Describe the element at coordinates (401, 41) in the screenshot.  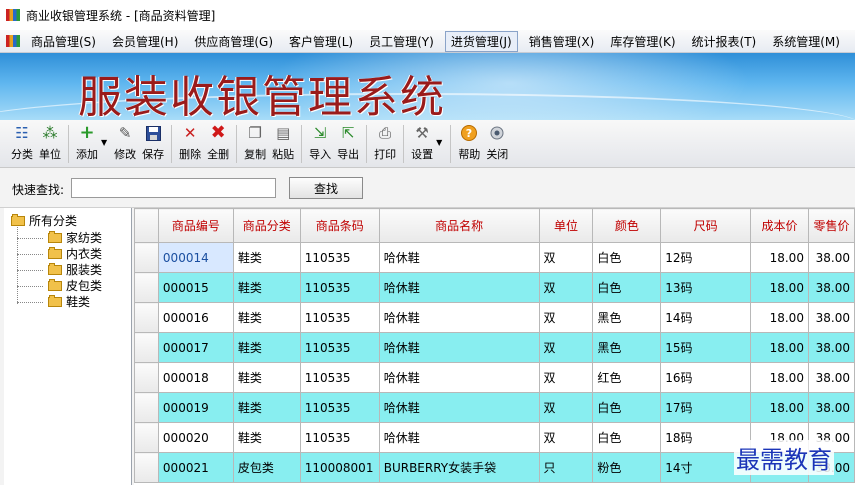
I see `menu-staff: 员工管理(Y)` at that location.